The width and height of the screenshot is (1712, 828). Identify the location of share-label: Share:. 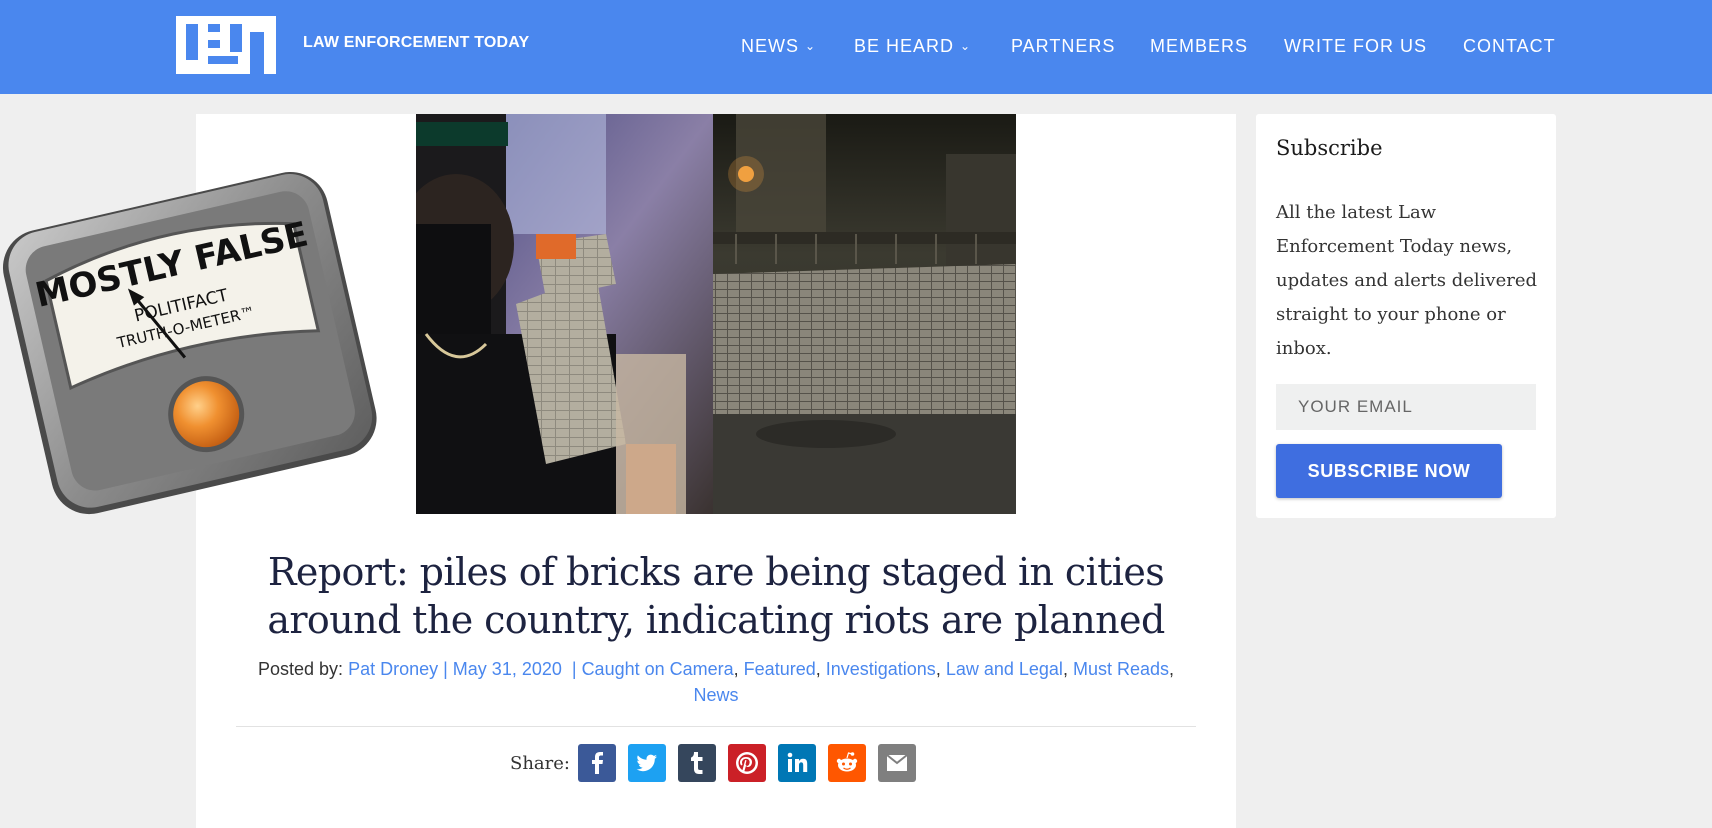
(540, 763).